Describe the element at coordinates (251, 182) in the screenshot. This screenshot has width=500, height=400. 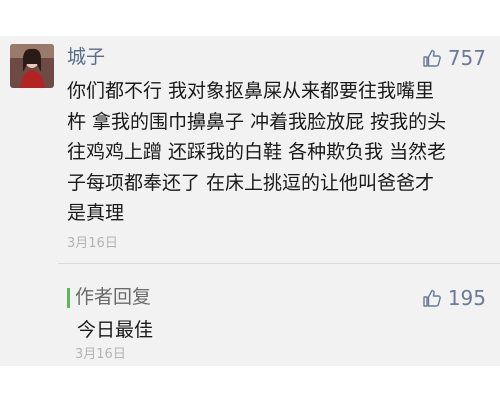
I see `comment-line: 子每项都奉还了 在床上挑逗的让他叫爸爸才` at that location.